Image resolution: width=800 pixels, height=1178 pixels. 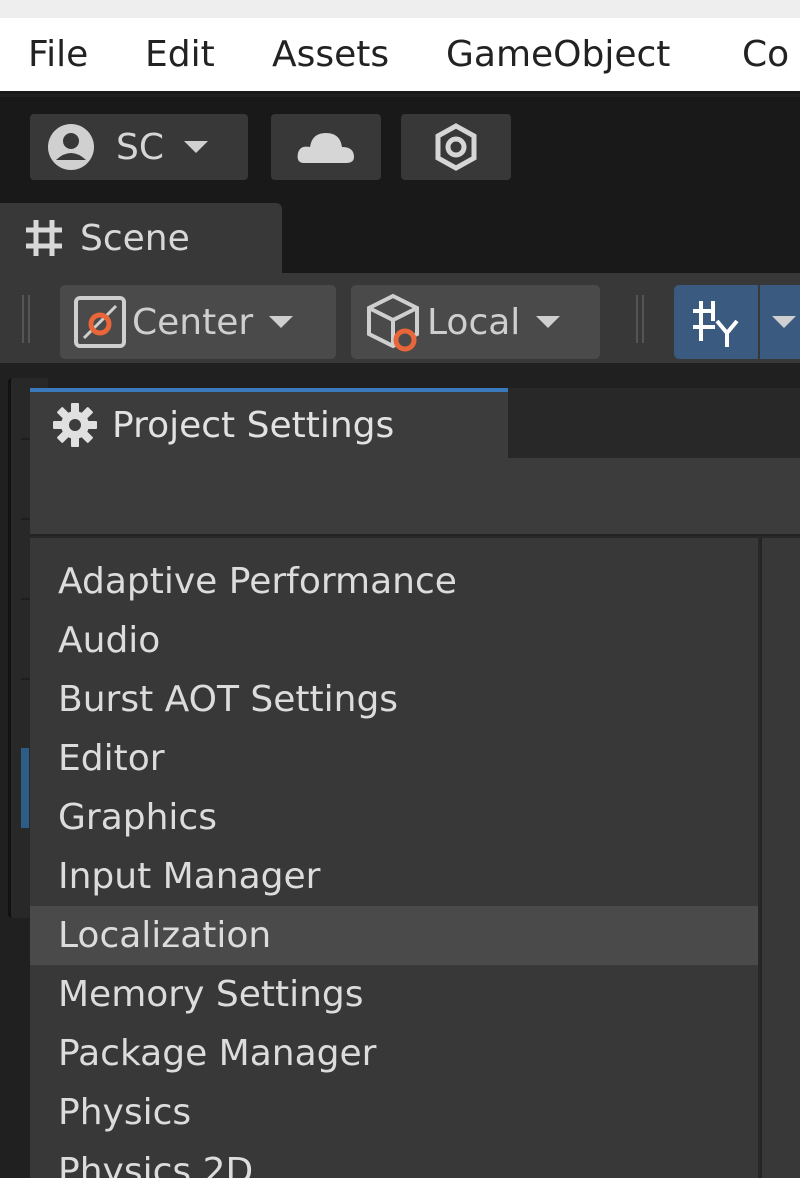 I want to click on window-title: Project Settings, so click(x=253, y=425).